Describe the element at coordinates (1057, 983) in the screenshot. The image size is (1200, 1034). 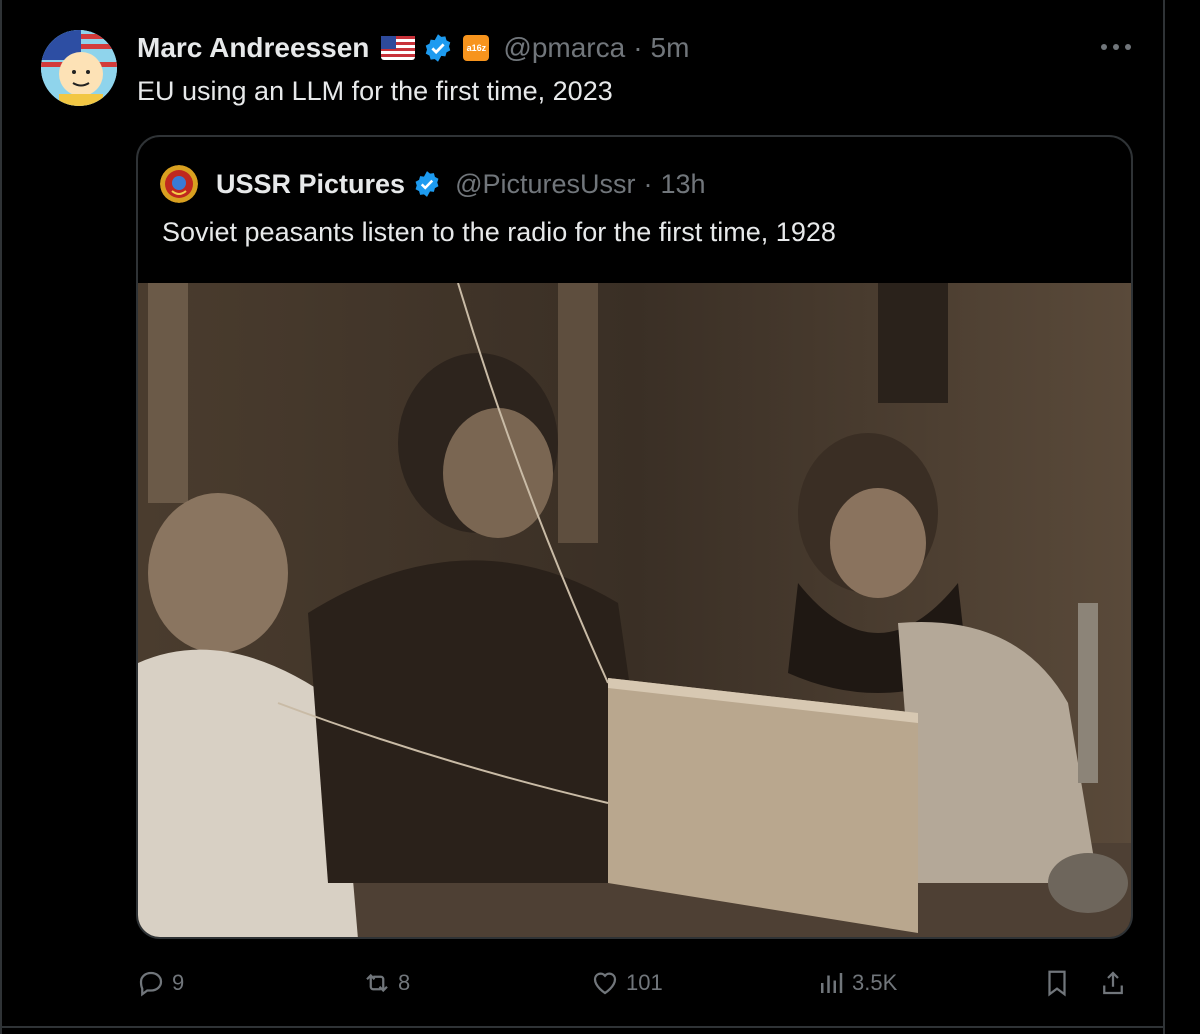
I see `bookmark-icon` at that location.